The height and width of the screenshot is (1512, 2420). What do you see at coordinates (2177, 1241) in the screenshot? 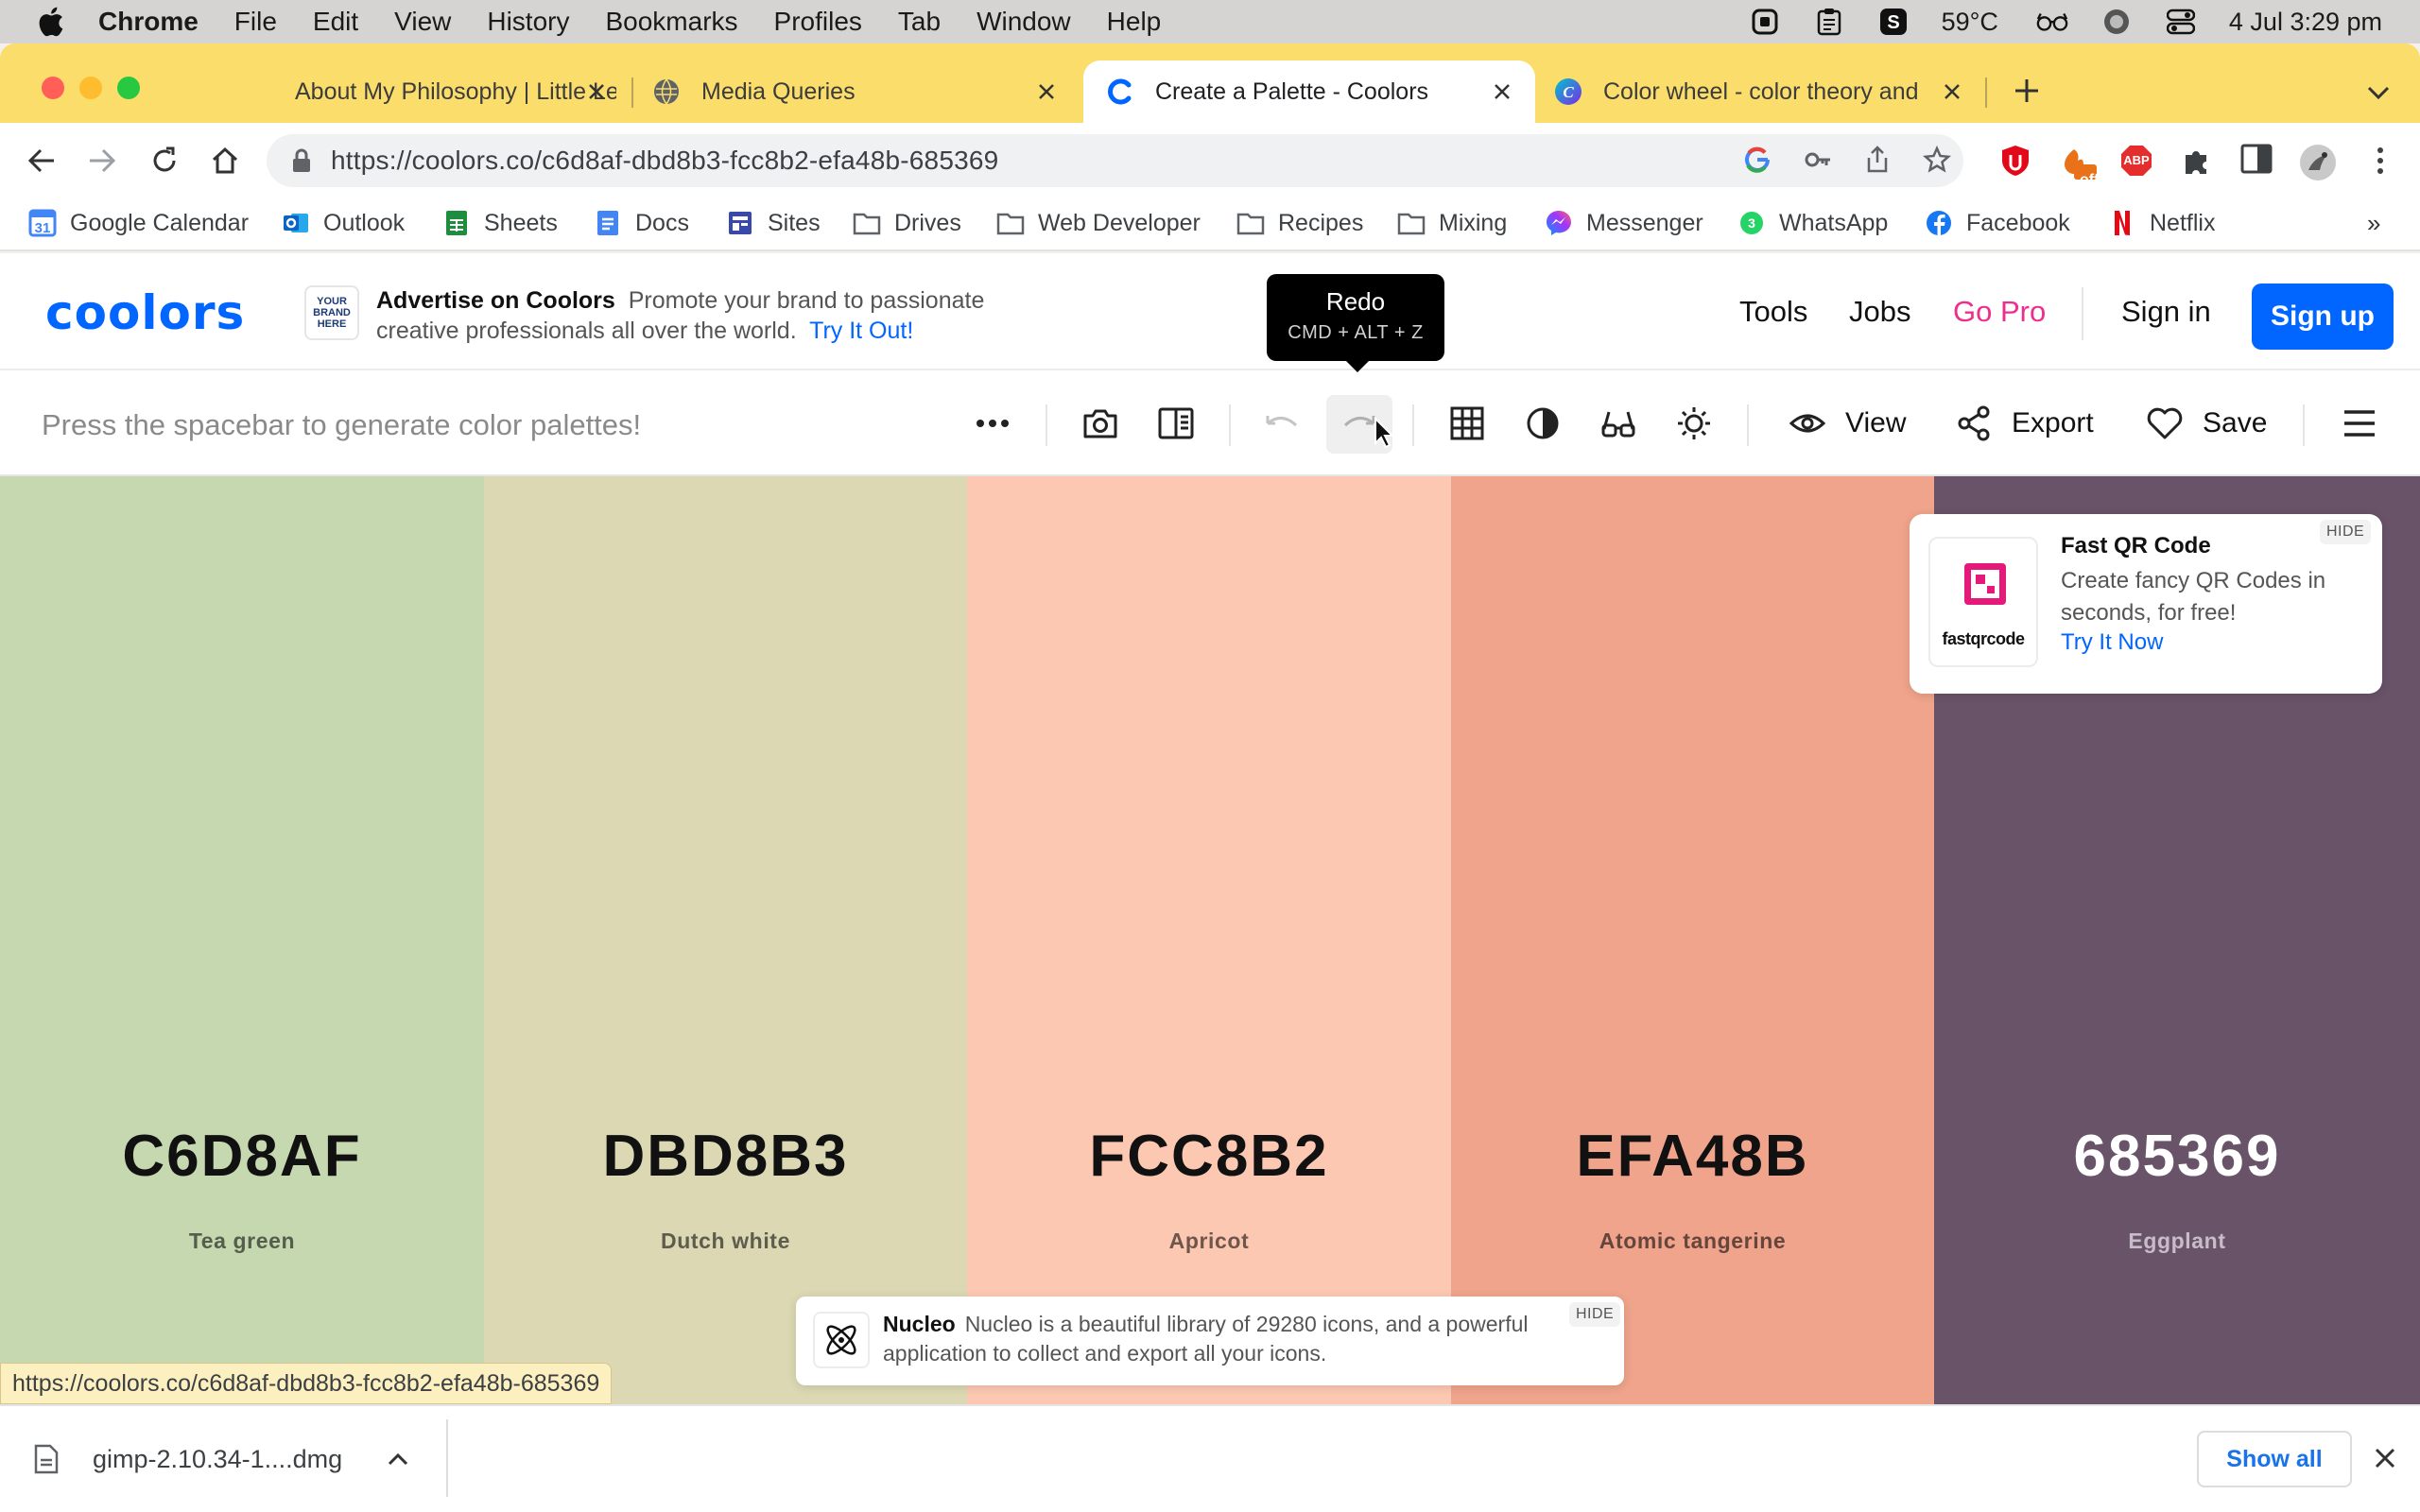
I see `color-name: Eggplant` at bounding box center [2177, 1241].